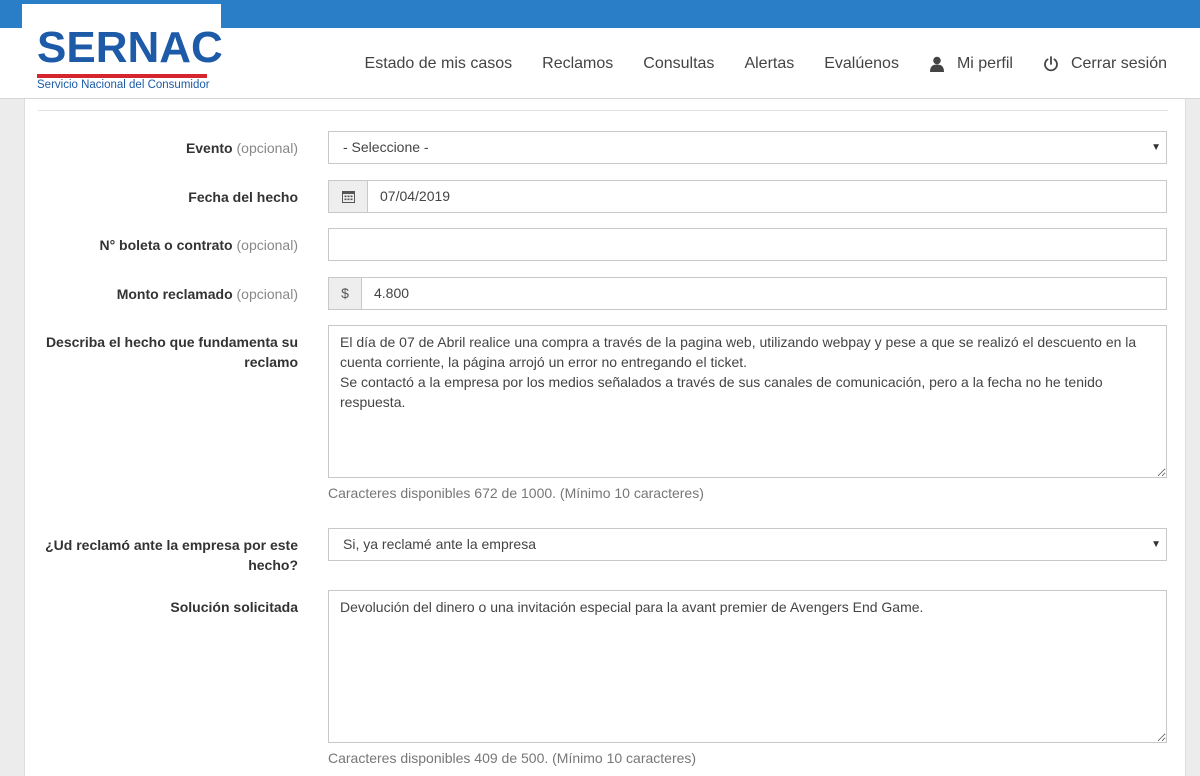 Image resolution: width=1200 pixels, height=776 pixels. Describe the element at coordinates (392, 293) in the screenshot. I see `monto-value: 4.800` at that location.